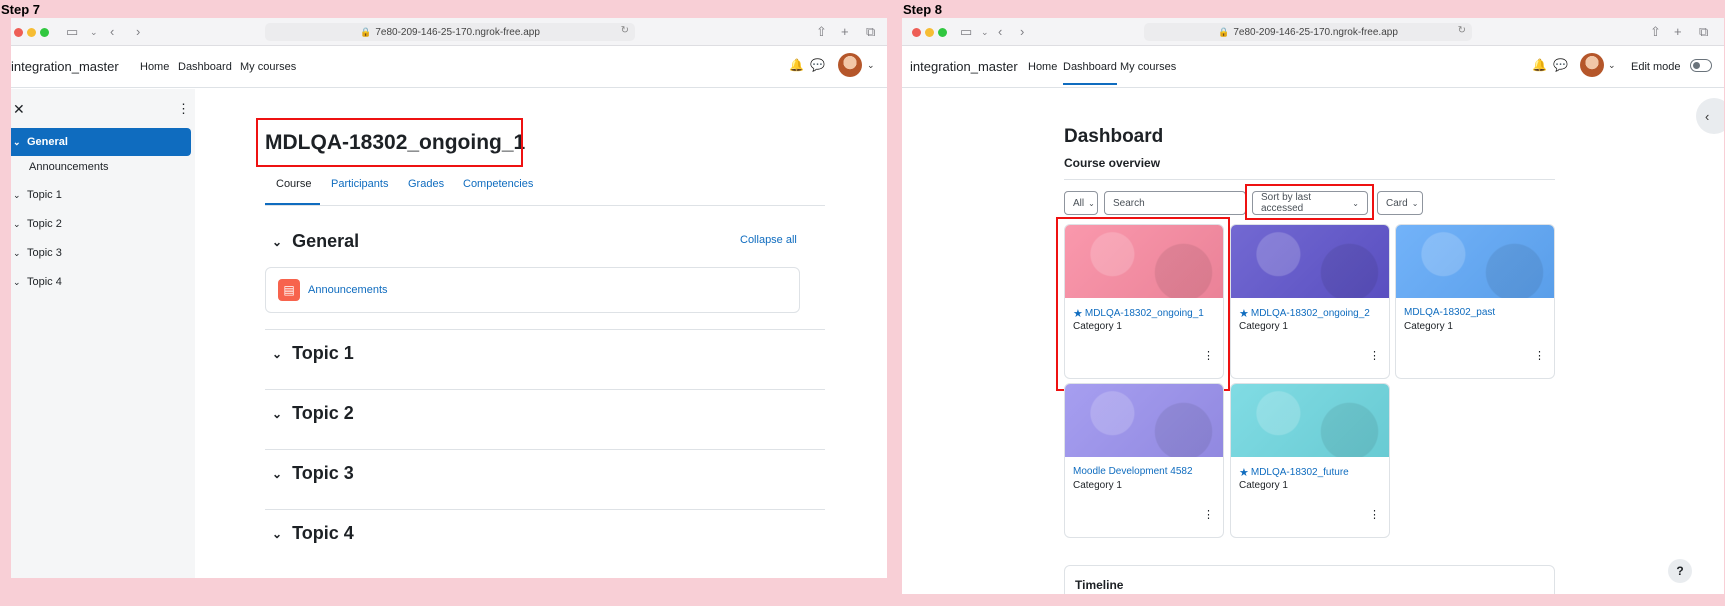  What do you see at coordinates (1701, 65) in the screenshot?
I see `edit-mode-toggle` at bounding box center [1701, 65].